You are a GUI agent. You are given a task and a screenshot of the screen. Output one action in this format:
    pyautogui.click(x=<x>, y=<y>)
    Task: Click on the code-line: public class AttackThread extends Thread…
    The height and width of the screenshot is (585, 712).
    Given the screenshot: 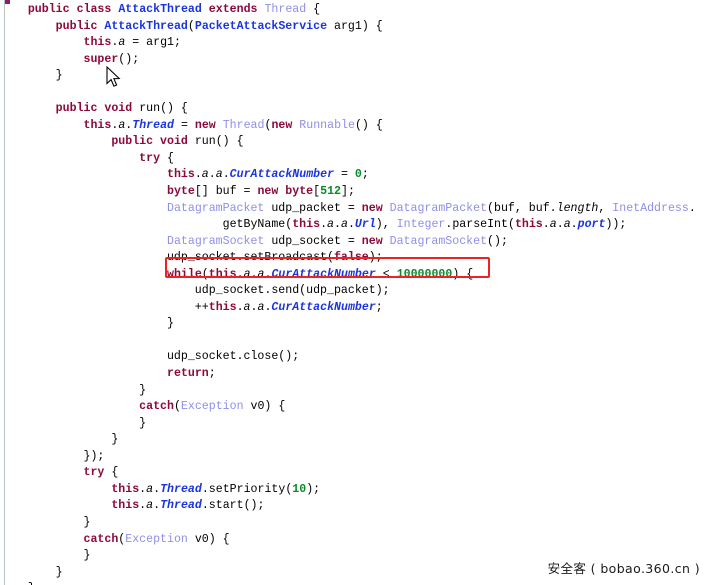 What is the action you would take?
    pyautogui.click(x=174, y=9)
    